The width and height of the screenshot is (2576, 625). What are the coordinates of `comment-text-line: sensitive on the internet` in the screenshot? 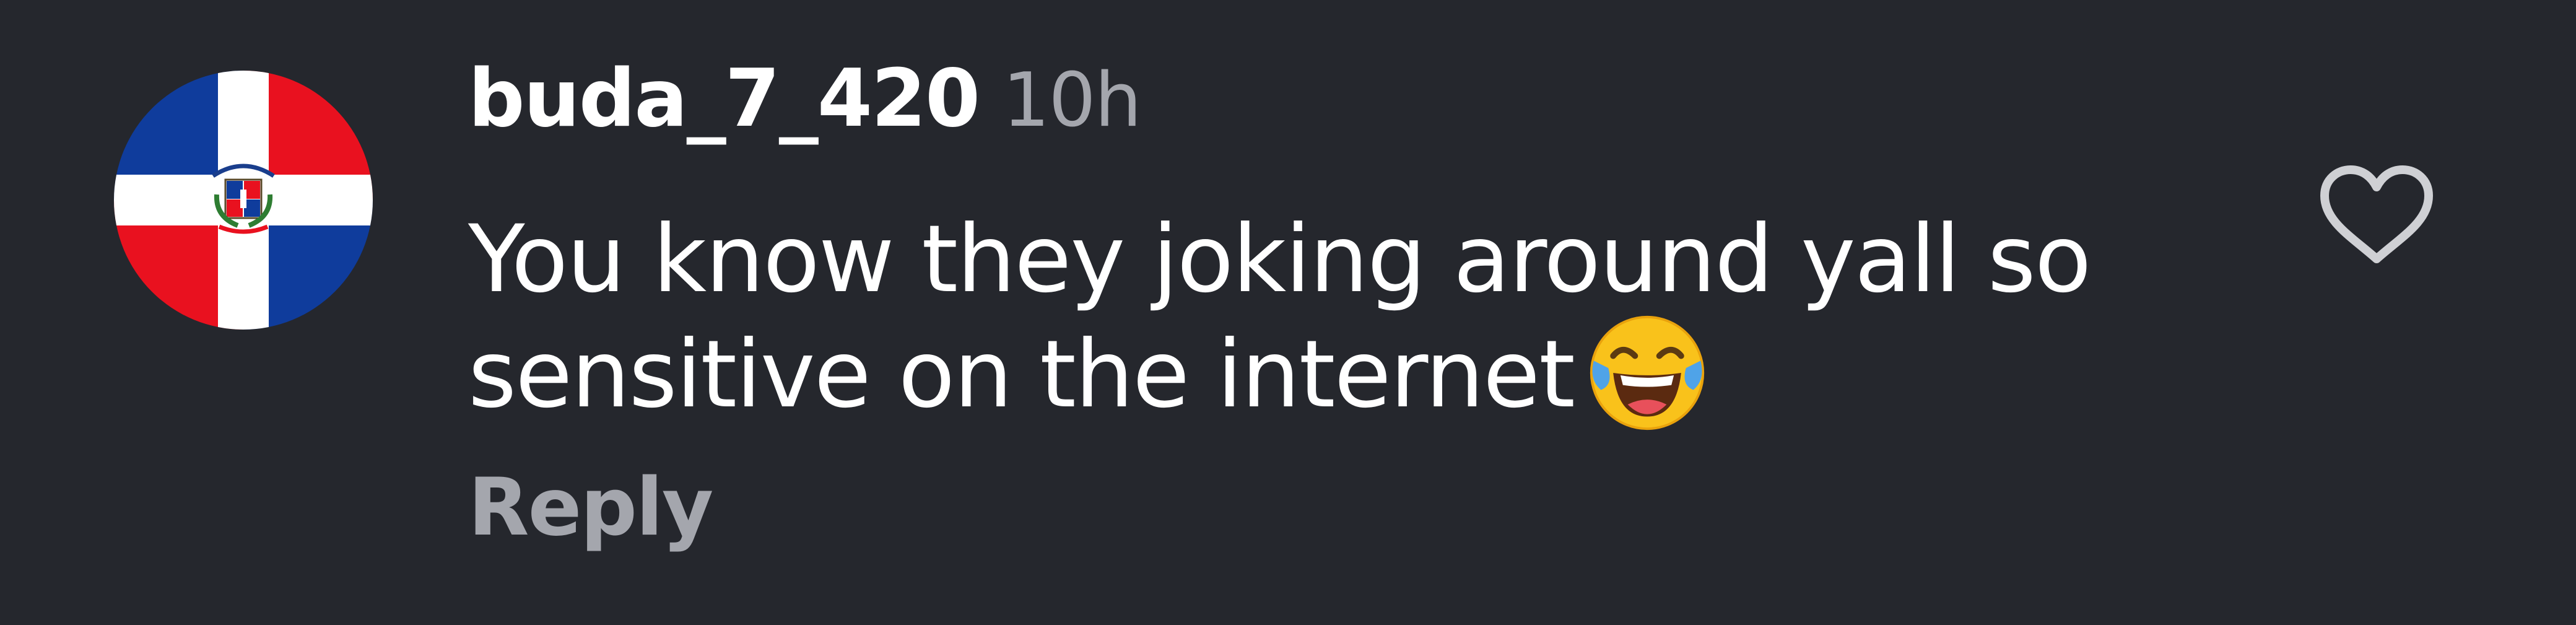 It's located at (1353, 374).